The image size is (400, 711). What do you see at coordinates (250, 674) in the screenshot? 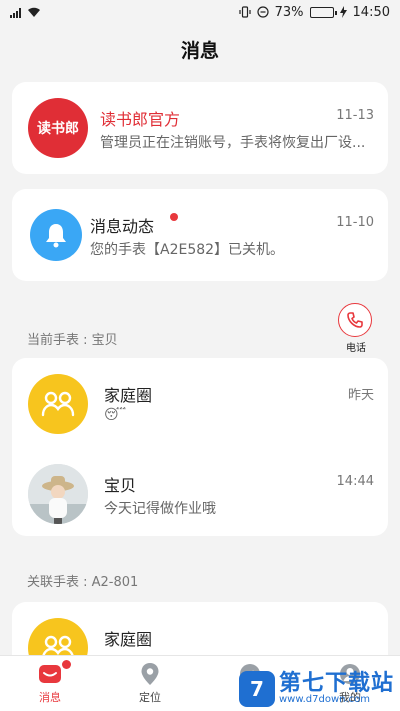
I see `compass-icon` at bounding box center [250, 674].